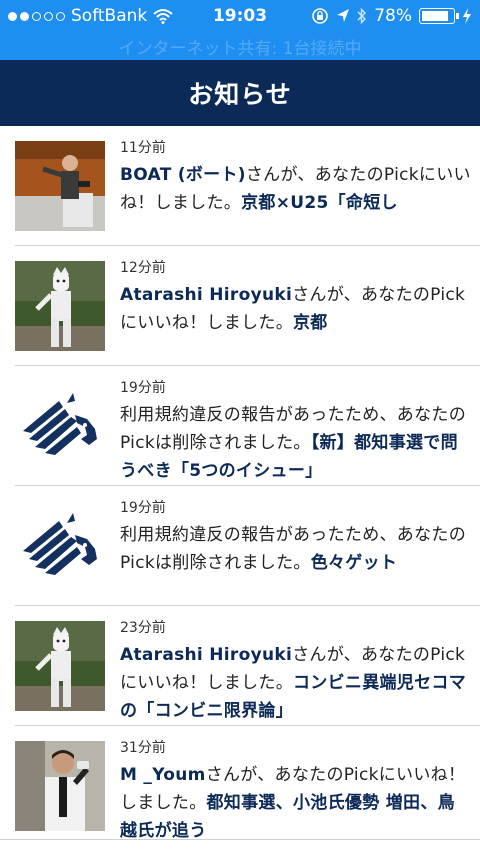  What do you see at coordinates (240, 30) in the screenshot?
I see `status-bar: SoftBank 19:03 78% インターネット共有: 1台接続中` at bounding box center [240, 30].